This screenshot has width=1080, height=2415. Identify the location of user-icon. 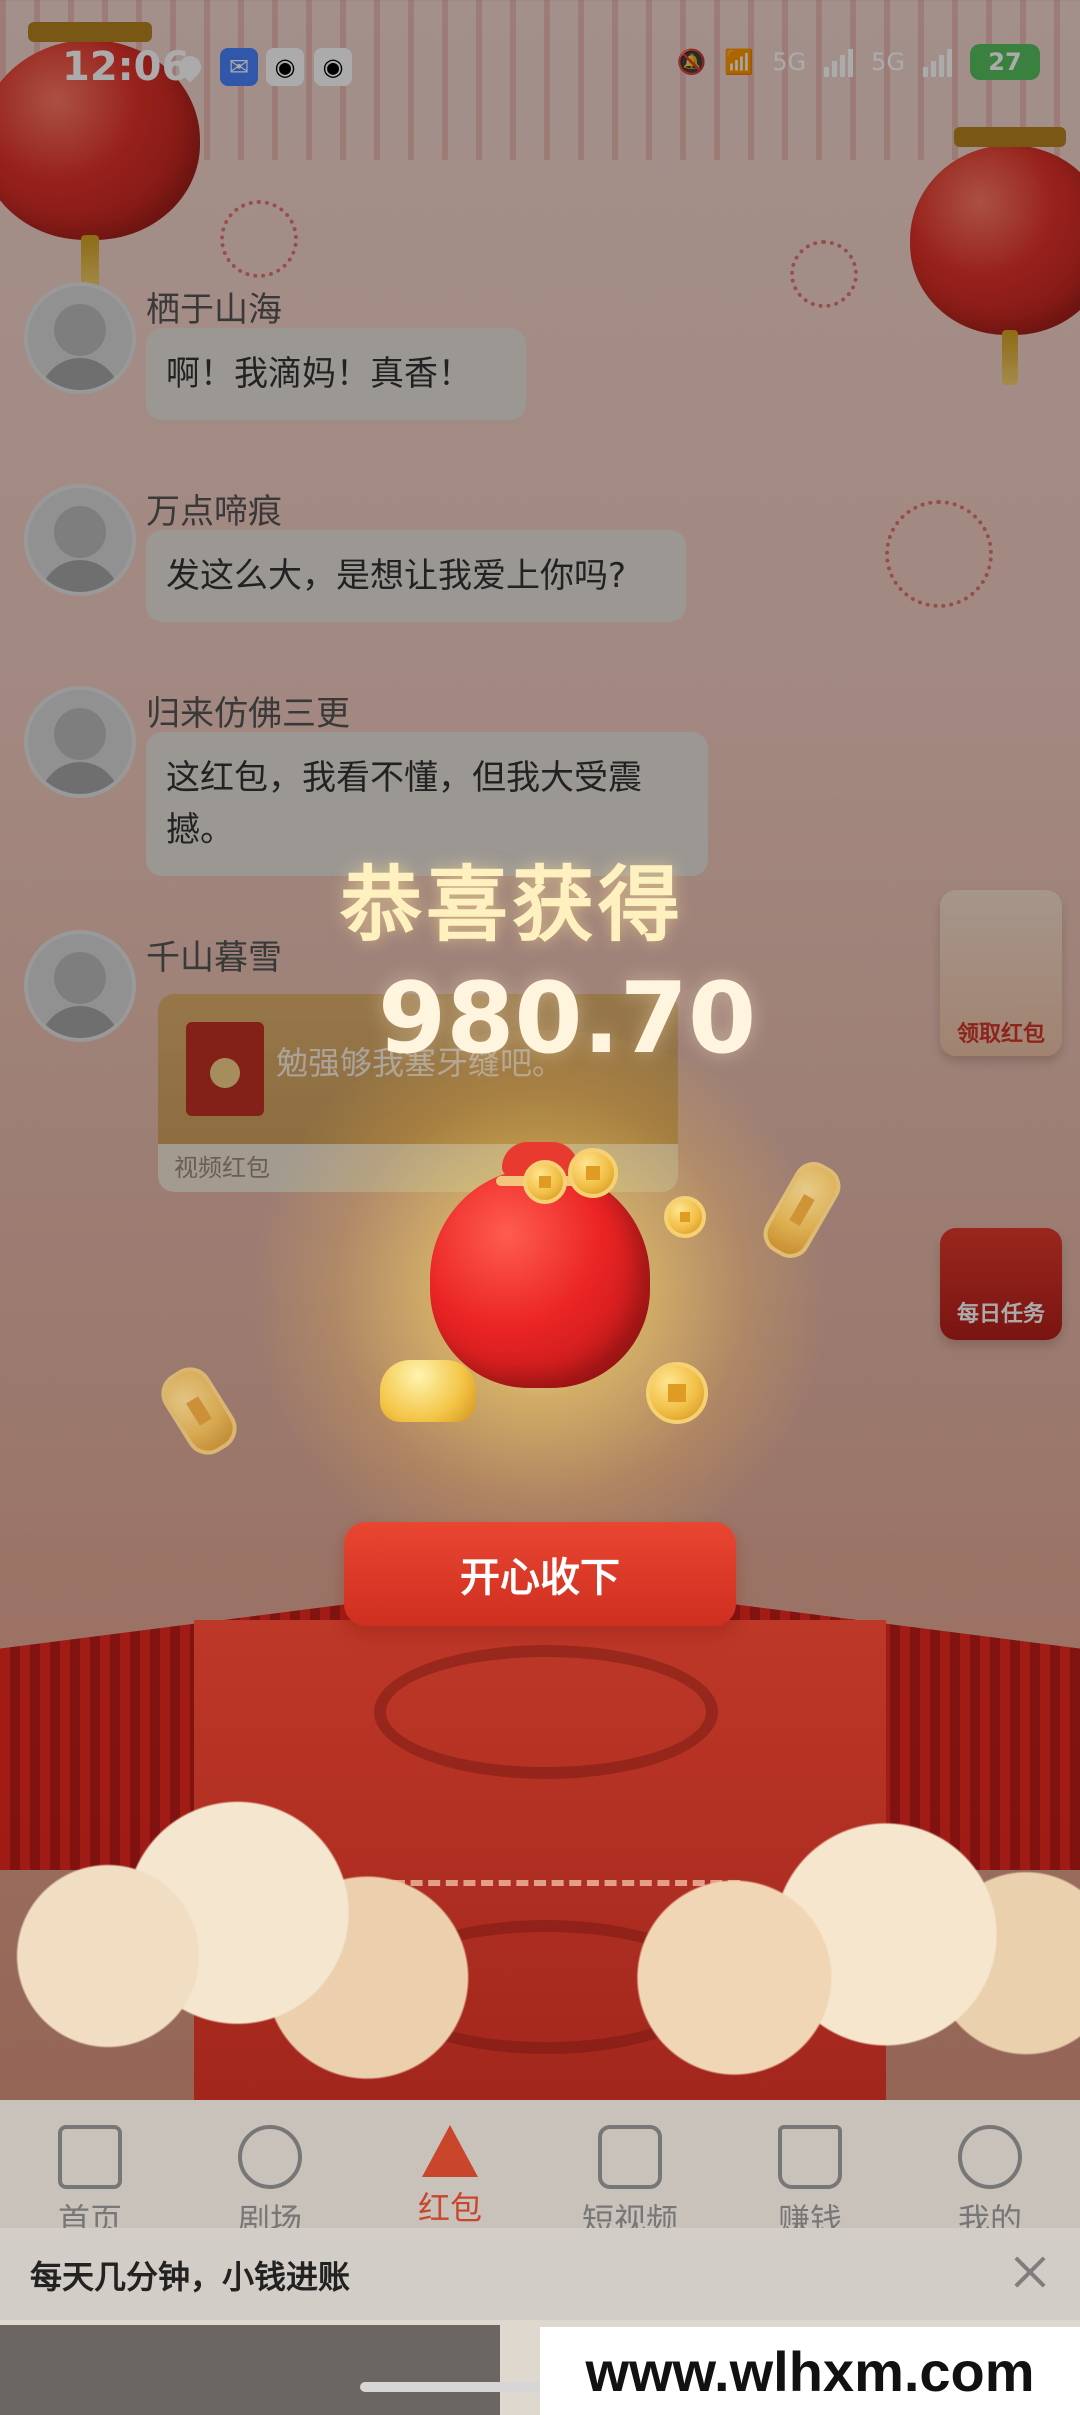
(990, 2157).